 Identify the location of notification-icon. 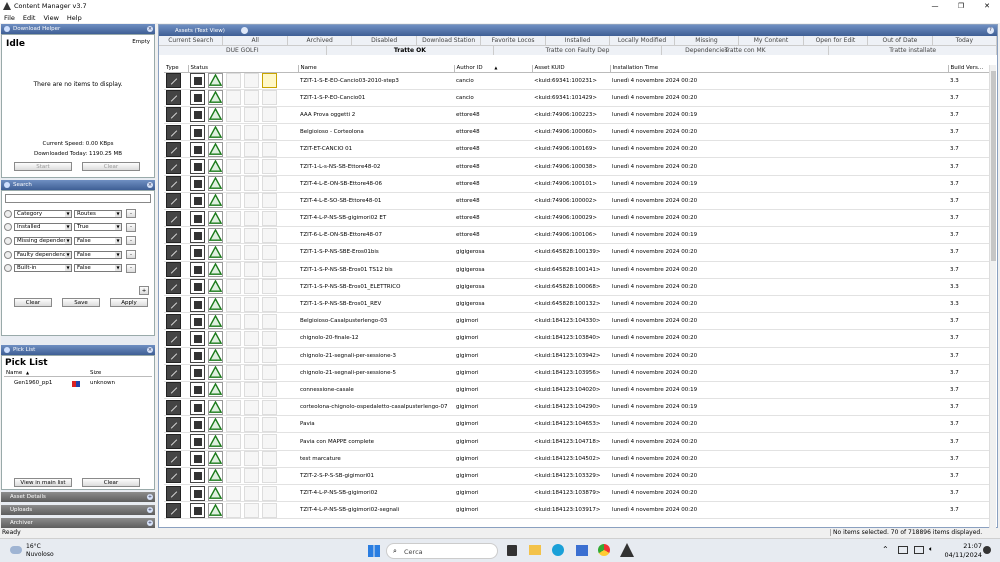
(987, 550).